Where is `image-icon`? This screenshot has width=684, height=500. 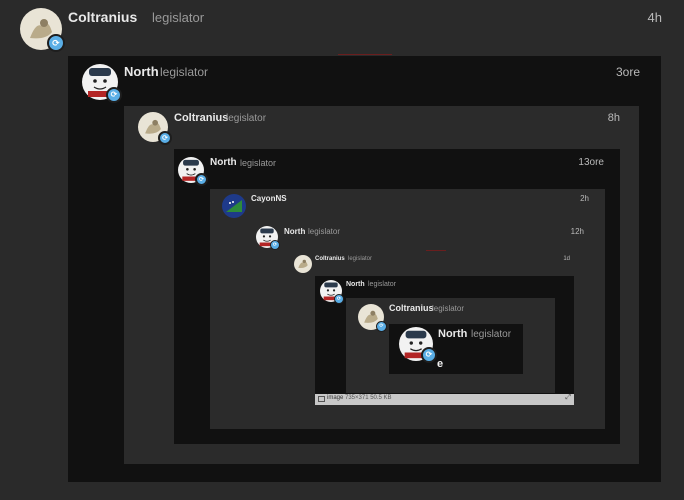 image-icon is located at coordinates (321, 399).